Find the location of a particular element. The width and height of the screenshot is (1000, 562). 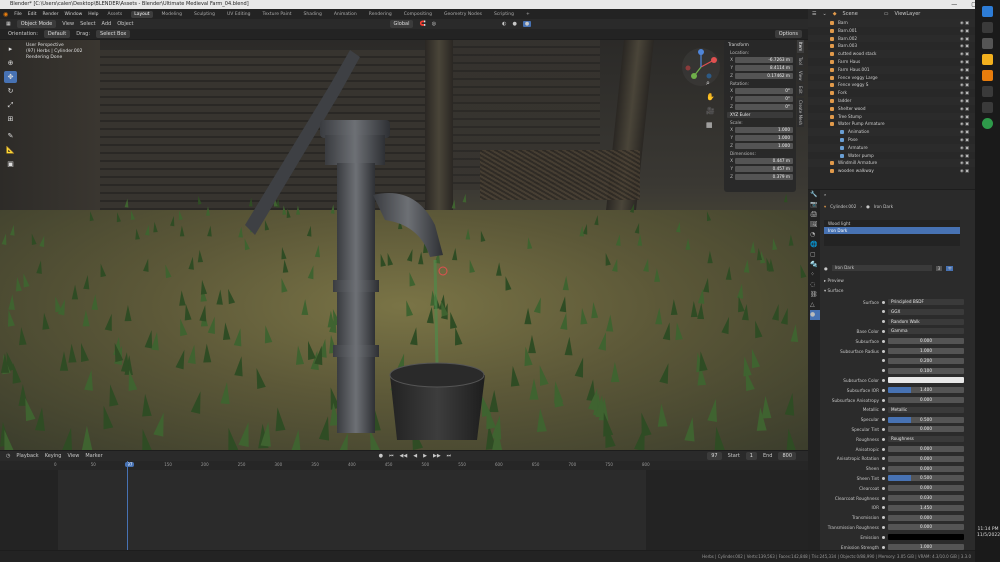

rotation-z-field: Z 0° is located at coordinates (760, 106).